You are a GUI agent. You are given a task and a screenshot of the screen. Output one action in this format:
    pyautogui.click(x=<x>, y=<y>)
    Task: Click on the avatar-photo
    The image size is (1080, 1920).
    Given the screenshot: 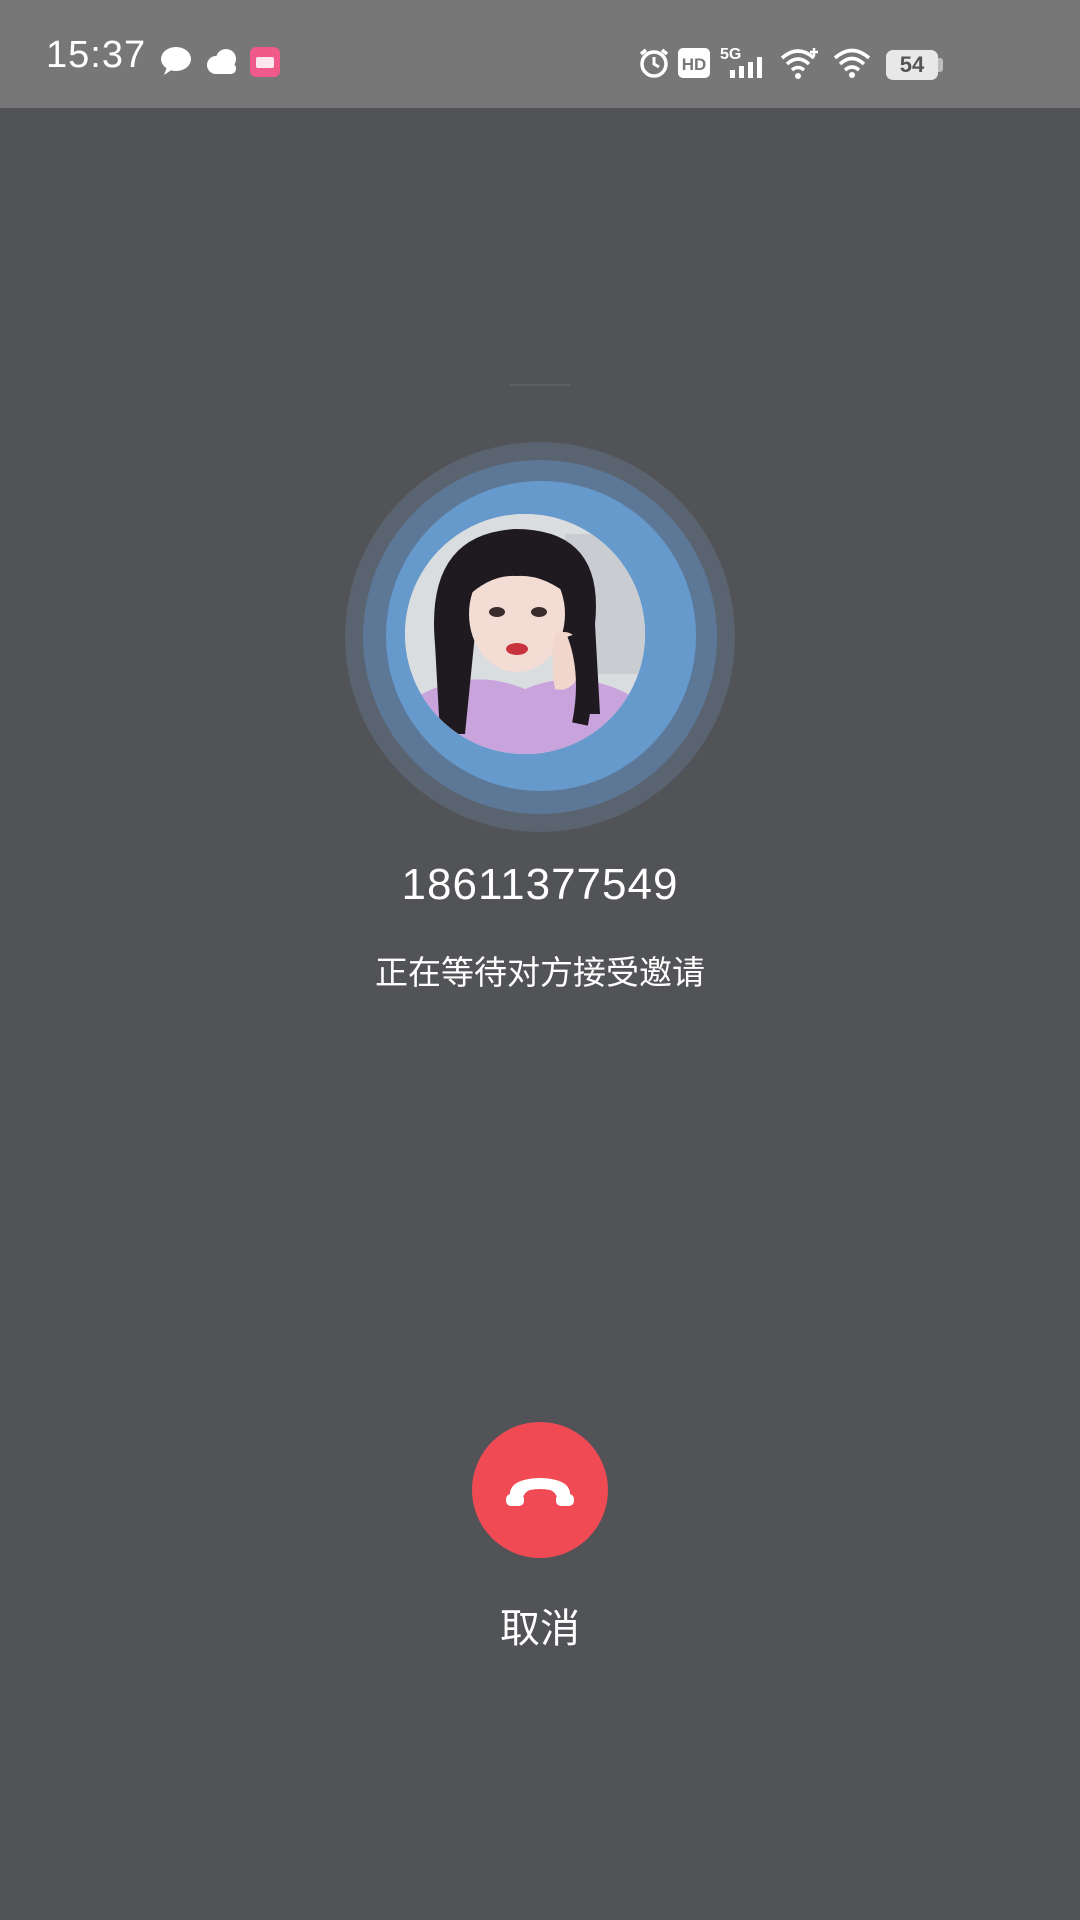 What is the action you would take?
    pyautogui.click(x=525, y=634)
    